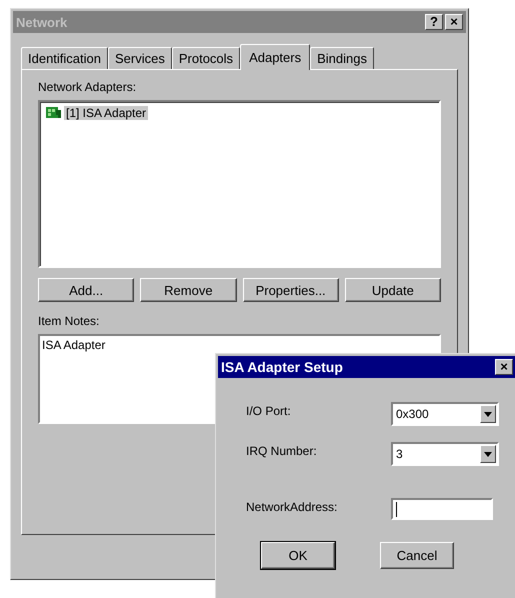  What do you see at coordinates (88, 87) in the screenshot?
I see `list-label: Network Adapters:` at bounding box center [88, 87].